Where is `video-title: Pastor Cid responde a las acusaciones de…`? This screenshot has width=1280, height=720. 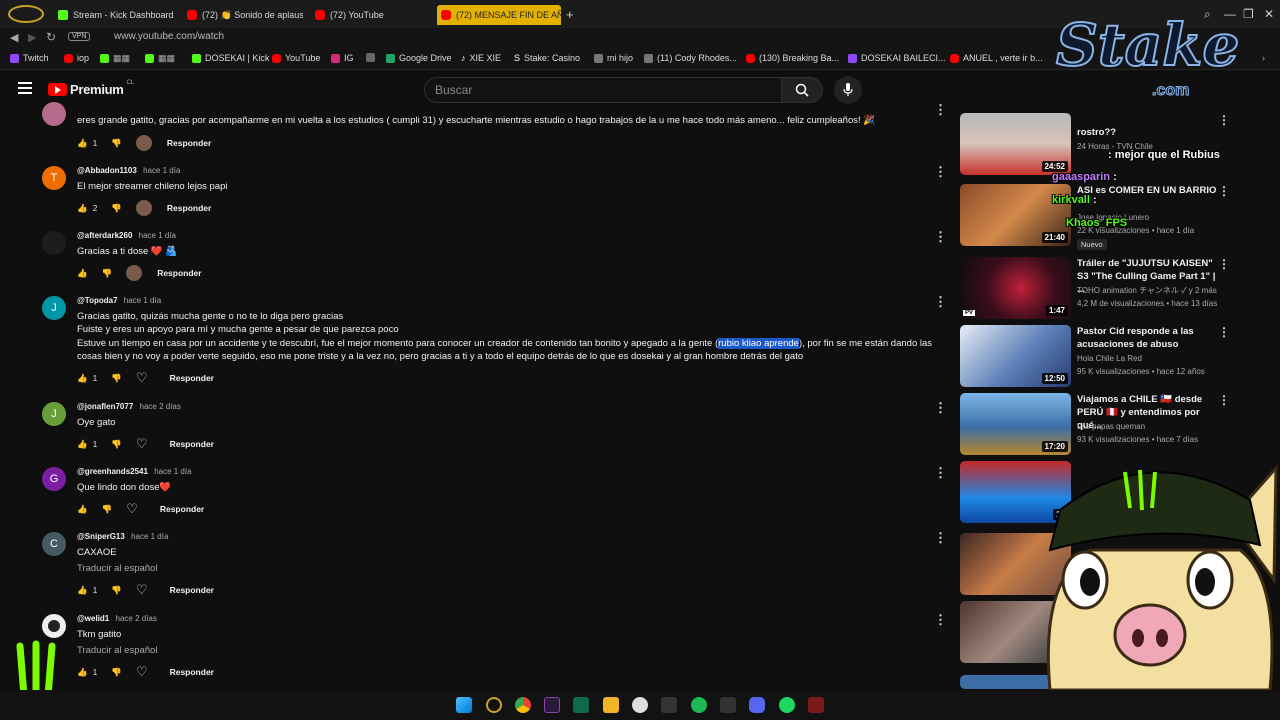 video-title: Pastor Cid responde a las acusaciones de… is located at coordinates (1147, 338).